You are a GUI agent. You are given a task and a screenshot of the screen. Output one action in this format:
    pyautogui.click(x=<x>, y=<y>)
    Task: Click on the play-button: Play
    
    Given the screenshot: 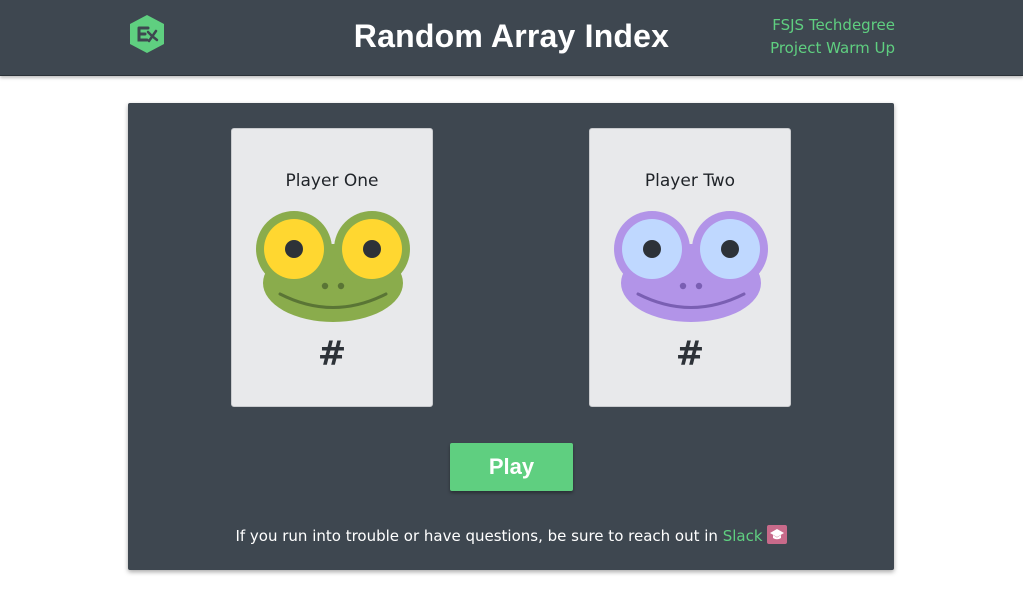 What is the action you would take?
    pyautogui.click(x=511, y=467)
    